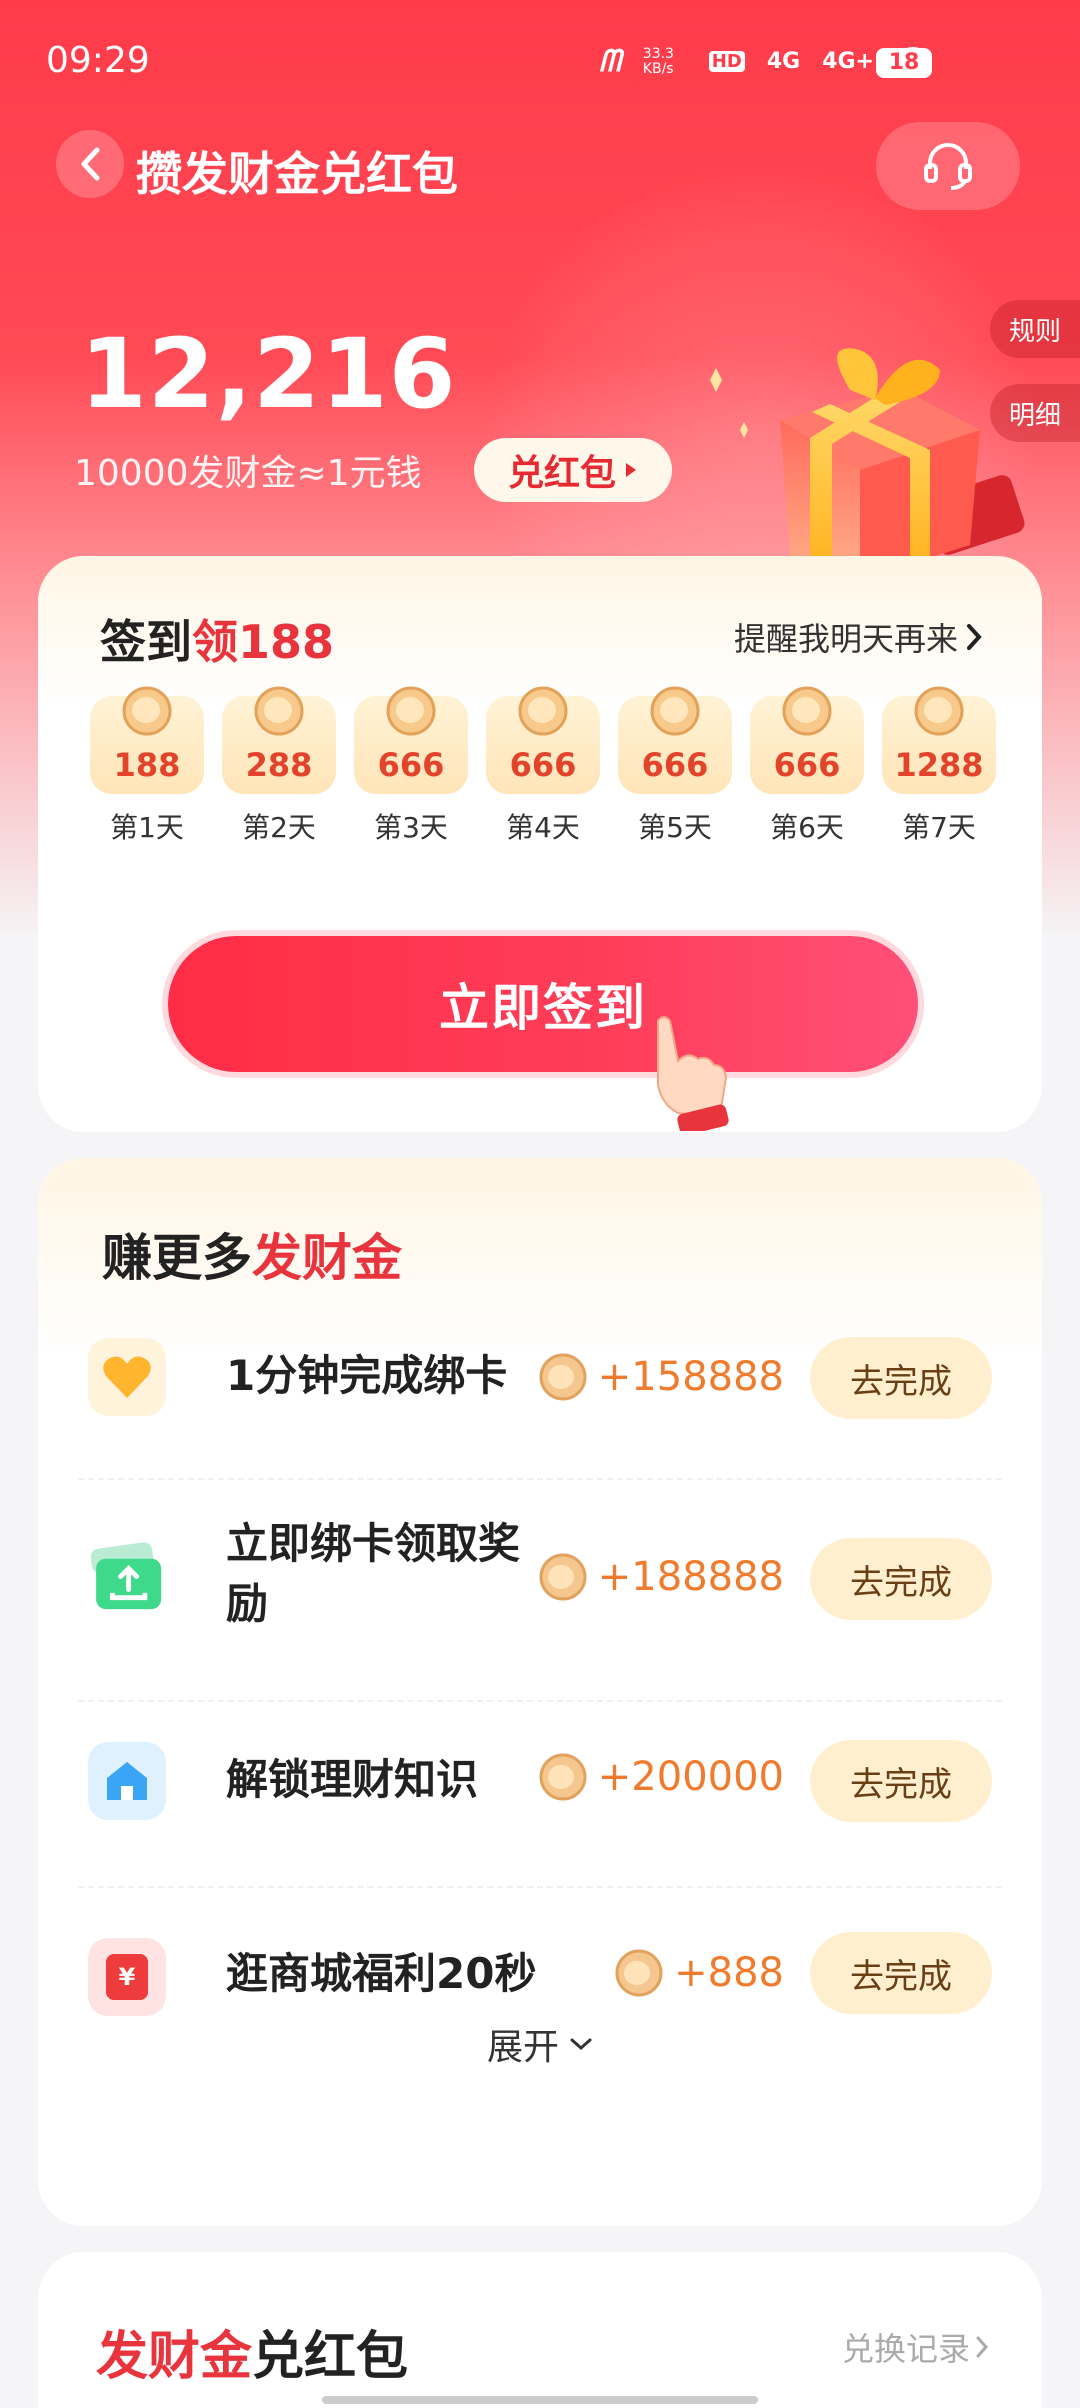 This screenshot has width=1080, height=2408. What do you see at coordinates (905, 2349) in the screenshot?
I see `redeem-record-label: 兑换记录` at bounding box center [905, 2349].